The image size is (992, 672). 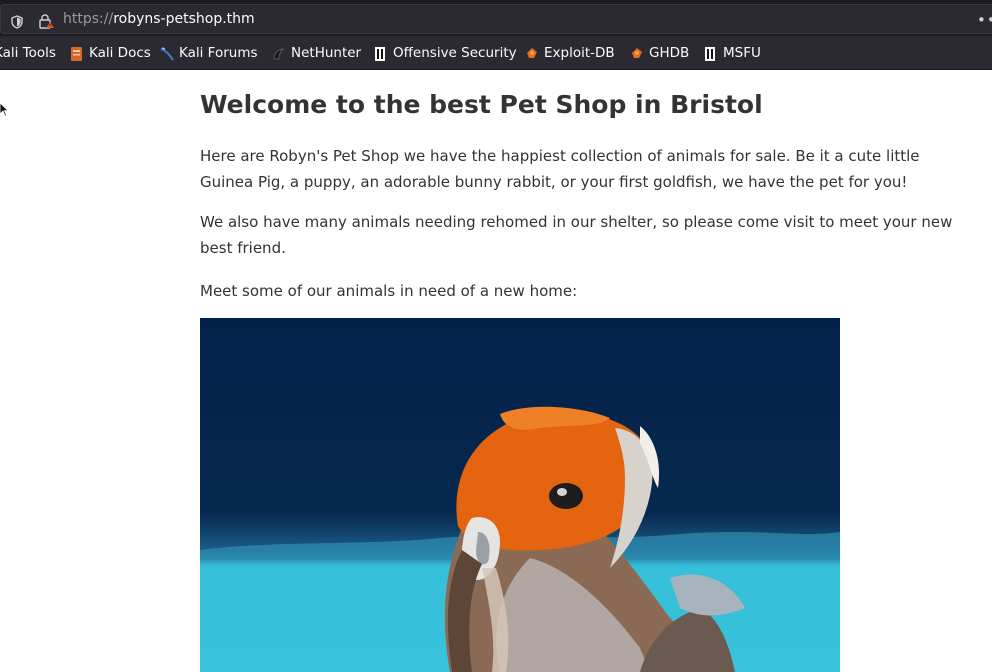 I want to click on bookmark-kali-docs: Kali Docs, so click(x=110, y=53).